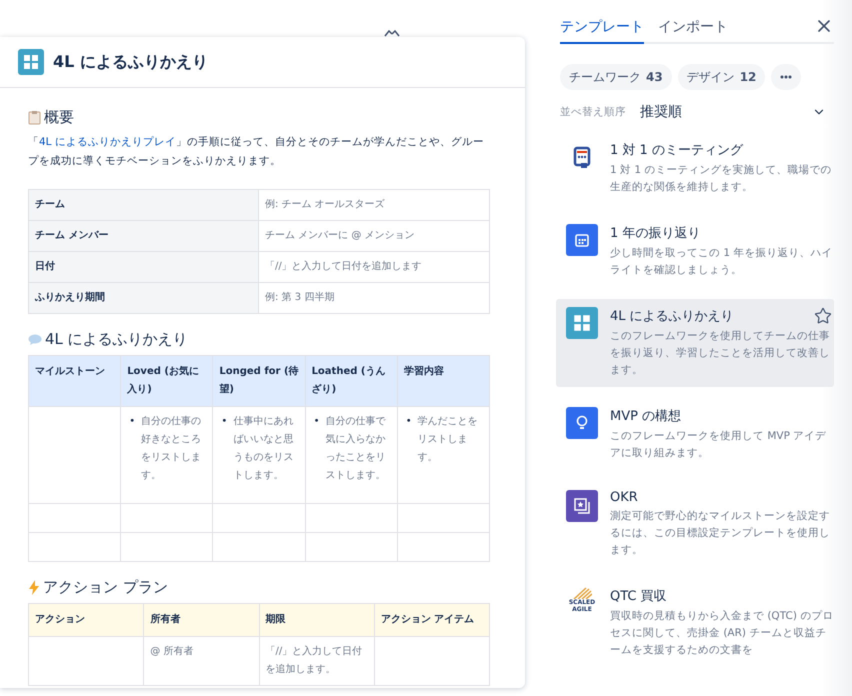 This screenshot has height=696, width=852. I want to click on template-item: 4L によるふりかえり このフレームワークを使用してチームの仕事を振り返り、学習したことを活用して改善します。, so click(695, 343).